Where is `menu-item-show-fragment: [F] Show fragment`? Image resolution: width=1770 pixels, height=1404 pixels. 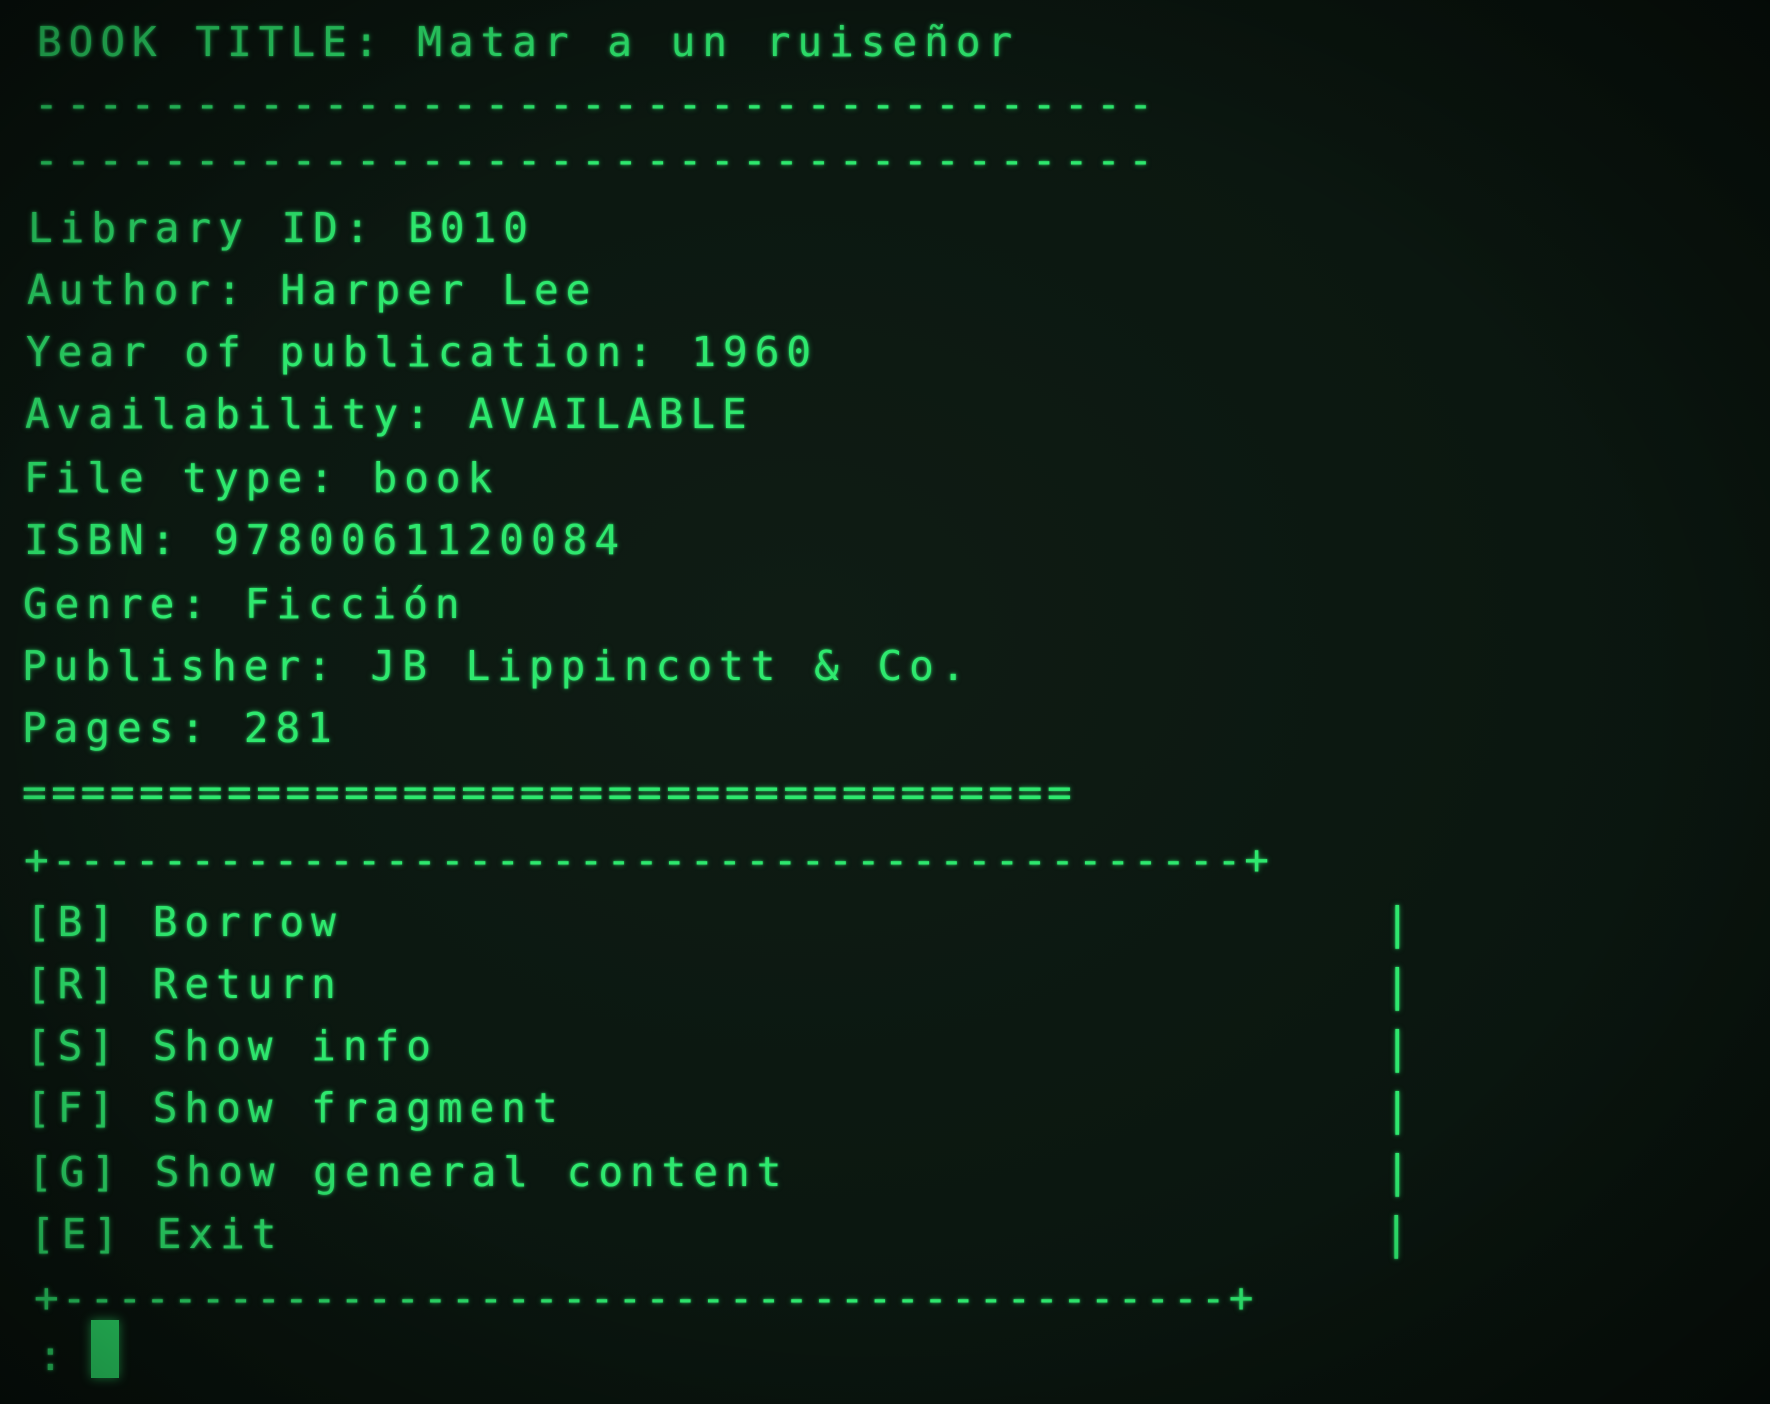
menu-item-show-fragment: [F] Show fragment is located at coordinates (295, 1108).